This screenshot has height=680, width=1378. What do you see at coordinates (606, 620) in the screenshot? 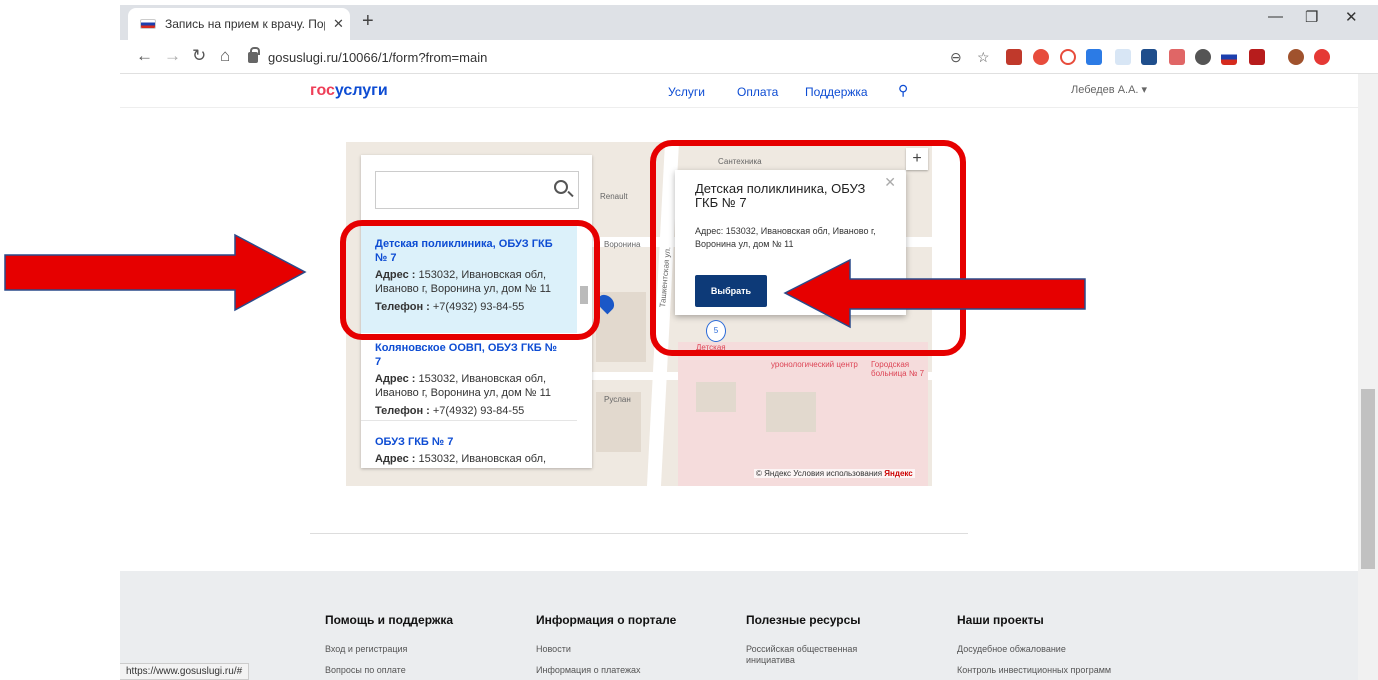
I see `footer-heading: Информация о портале` at bounding box center [606, 620].